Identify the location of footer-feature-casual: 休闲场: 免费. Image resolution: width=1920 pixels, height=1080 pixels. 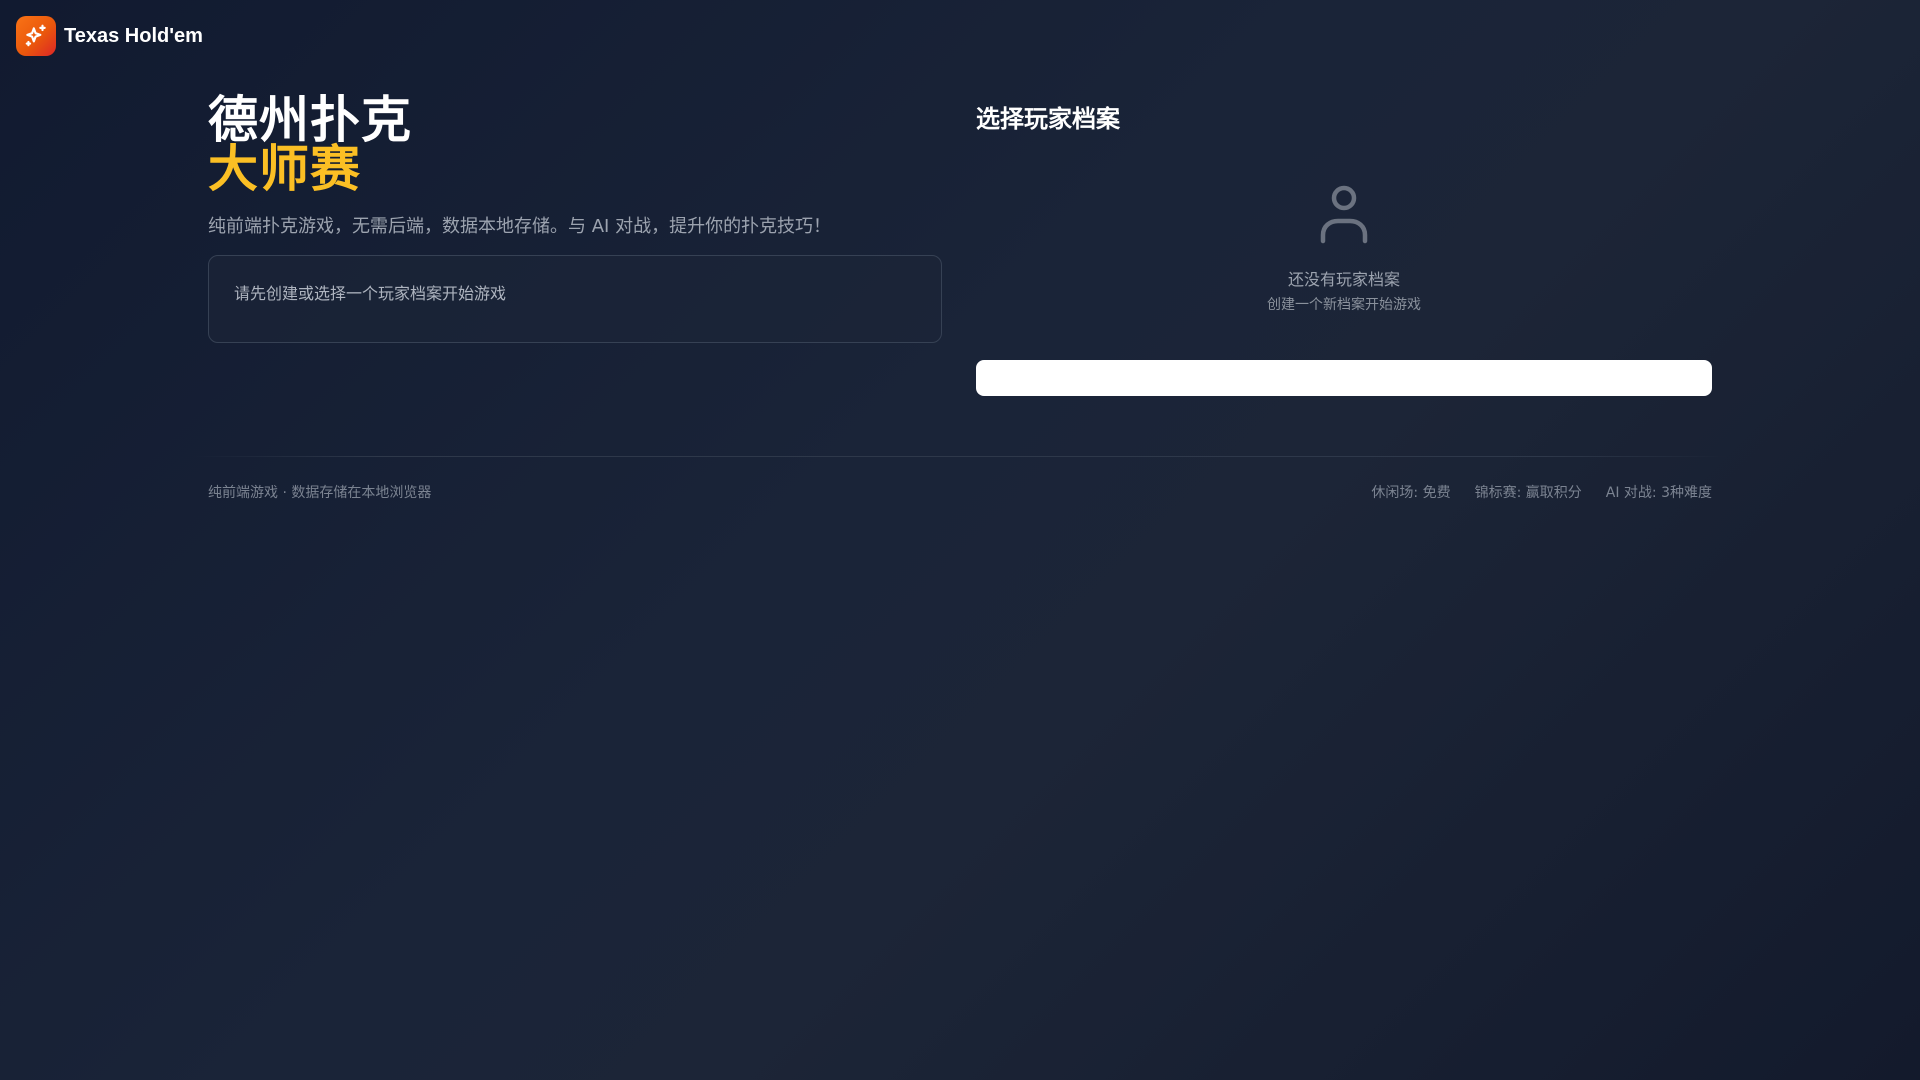
(1411, 493).